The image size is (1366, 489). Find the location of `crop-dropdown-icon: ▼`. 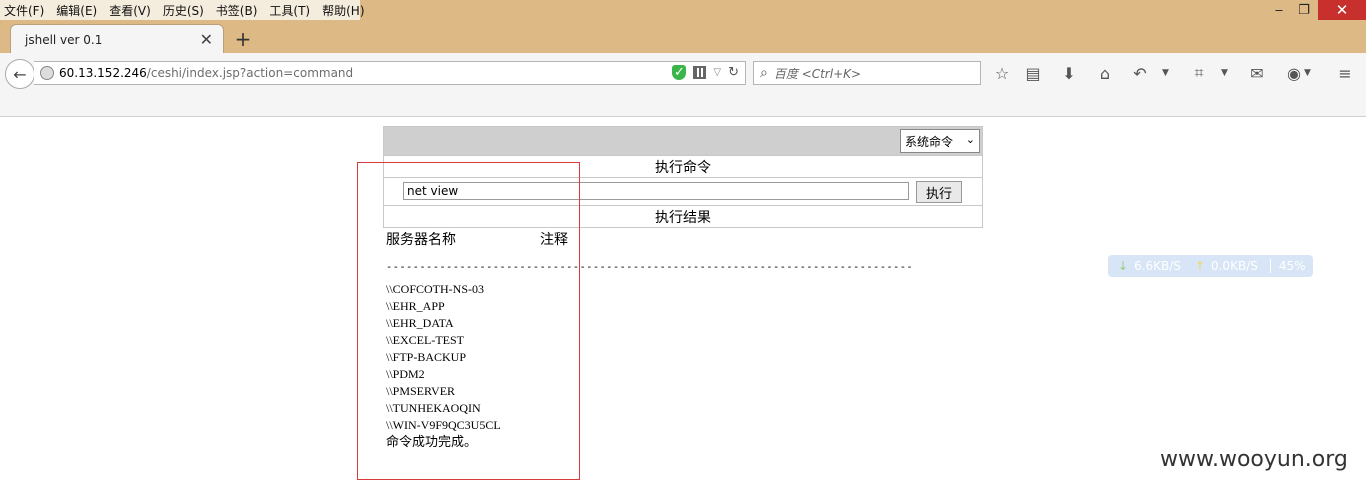

crop-dropdown-icon: ▼ is located at coordinates (1226, 73).